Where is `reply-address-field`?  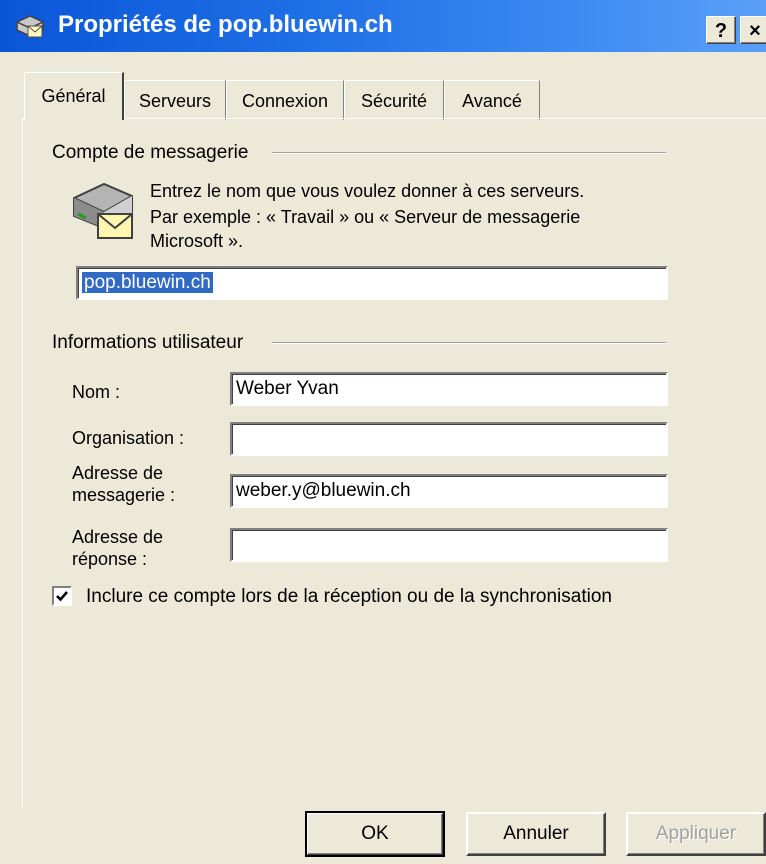
reply-address-field is located at coordinates (449, 545).